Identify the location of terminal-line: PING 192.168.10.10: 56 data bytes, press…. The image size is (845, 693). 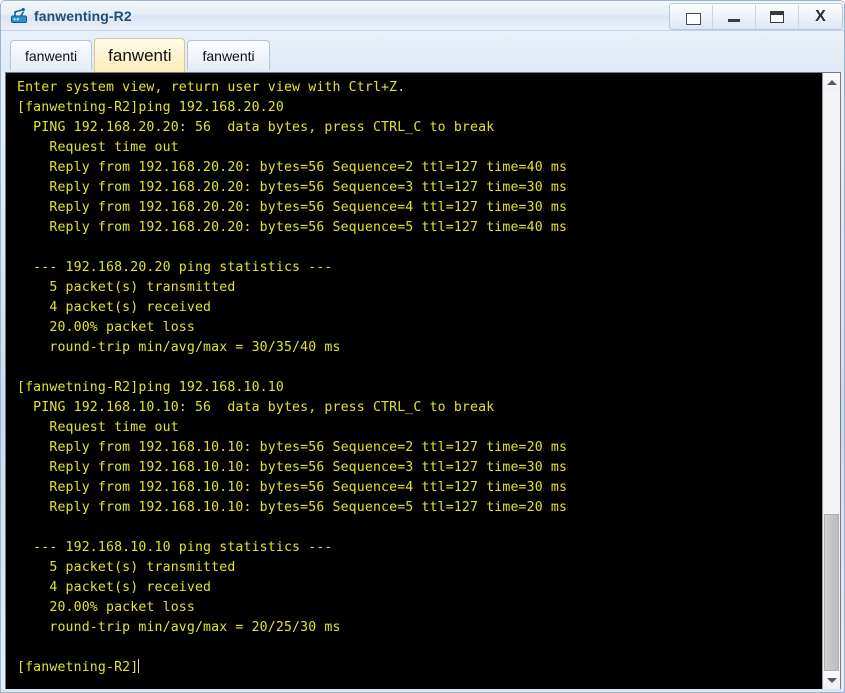
(256, 407).